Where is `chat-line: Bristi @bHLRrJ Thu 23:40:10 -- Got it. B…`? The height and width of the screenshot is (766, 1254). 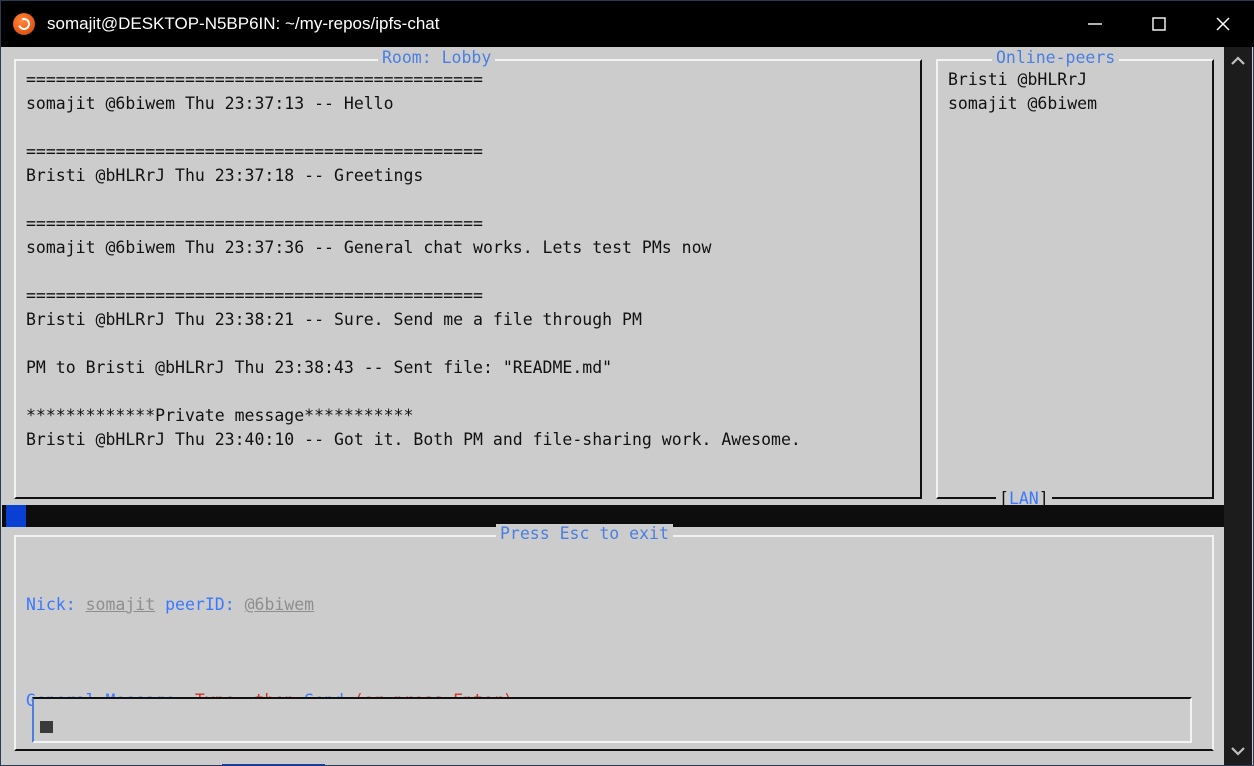 chat-line: Bristi @bHLRrJ Thu 23:40:10 -- Got it. B… is located at coordinates (413, 439).